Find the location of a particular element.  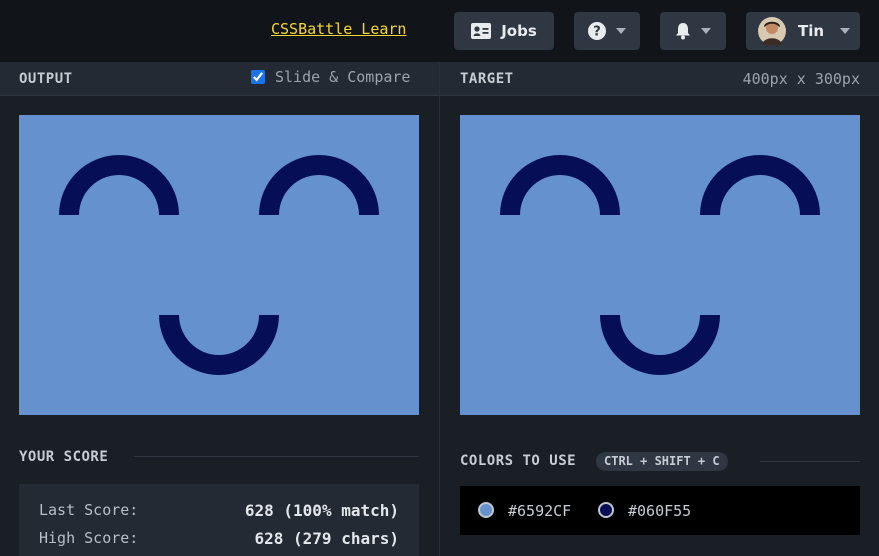

last-score-label: Last Score: is located at coordinates (89, 510).